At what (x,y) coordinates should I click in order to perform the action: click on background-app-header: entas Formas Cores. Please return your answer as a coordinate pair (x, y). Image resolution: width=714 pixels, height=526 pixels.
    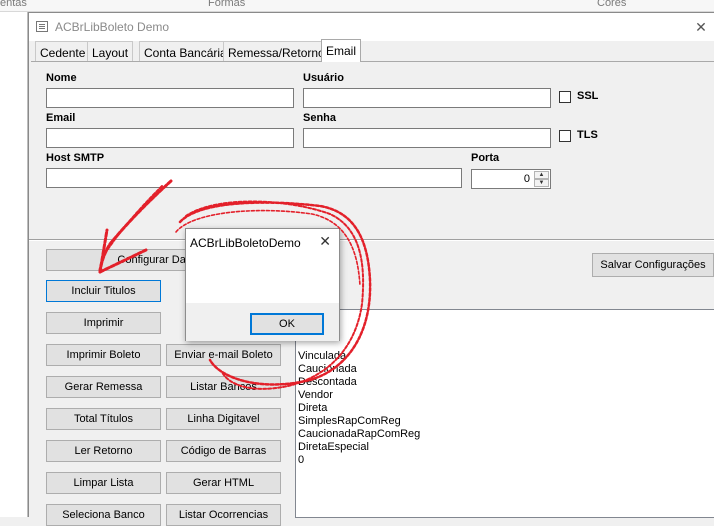
    Looking at the image, I should click on (357, 6).